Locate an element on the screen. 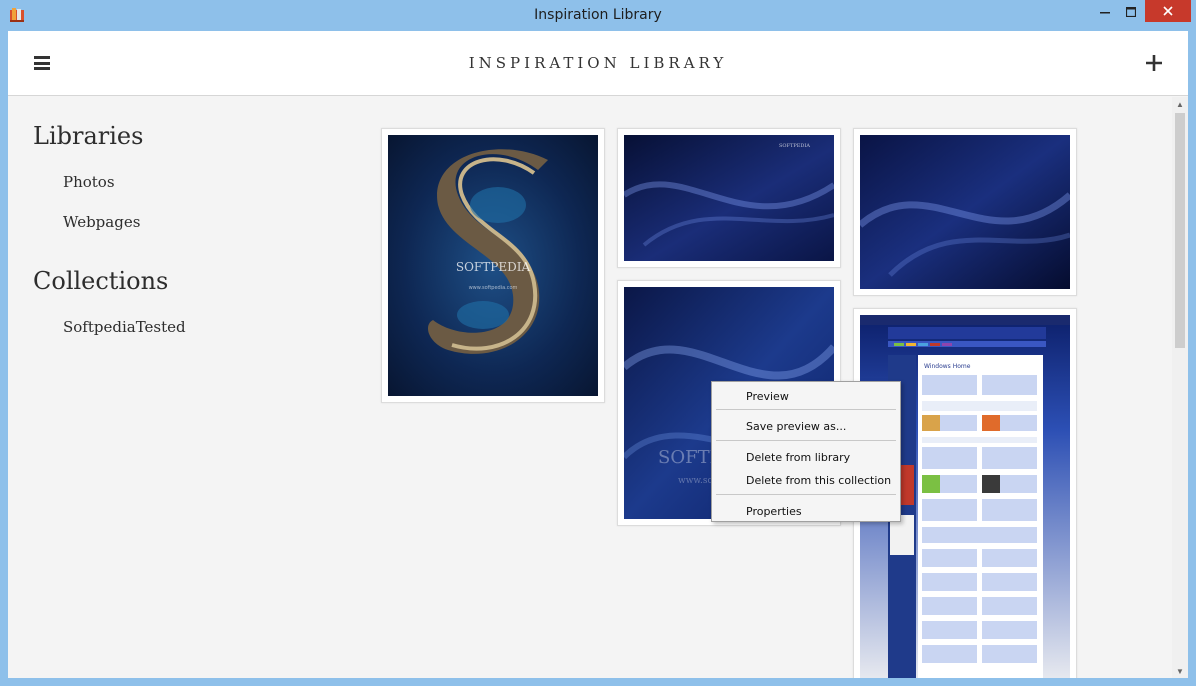 The image size is (1196, 686). island-url: www.softpedia.com is located at coordinates (493, 288).